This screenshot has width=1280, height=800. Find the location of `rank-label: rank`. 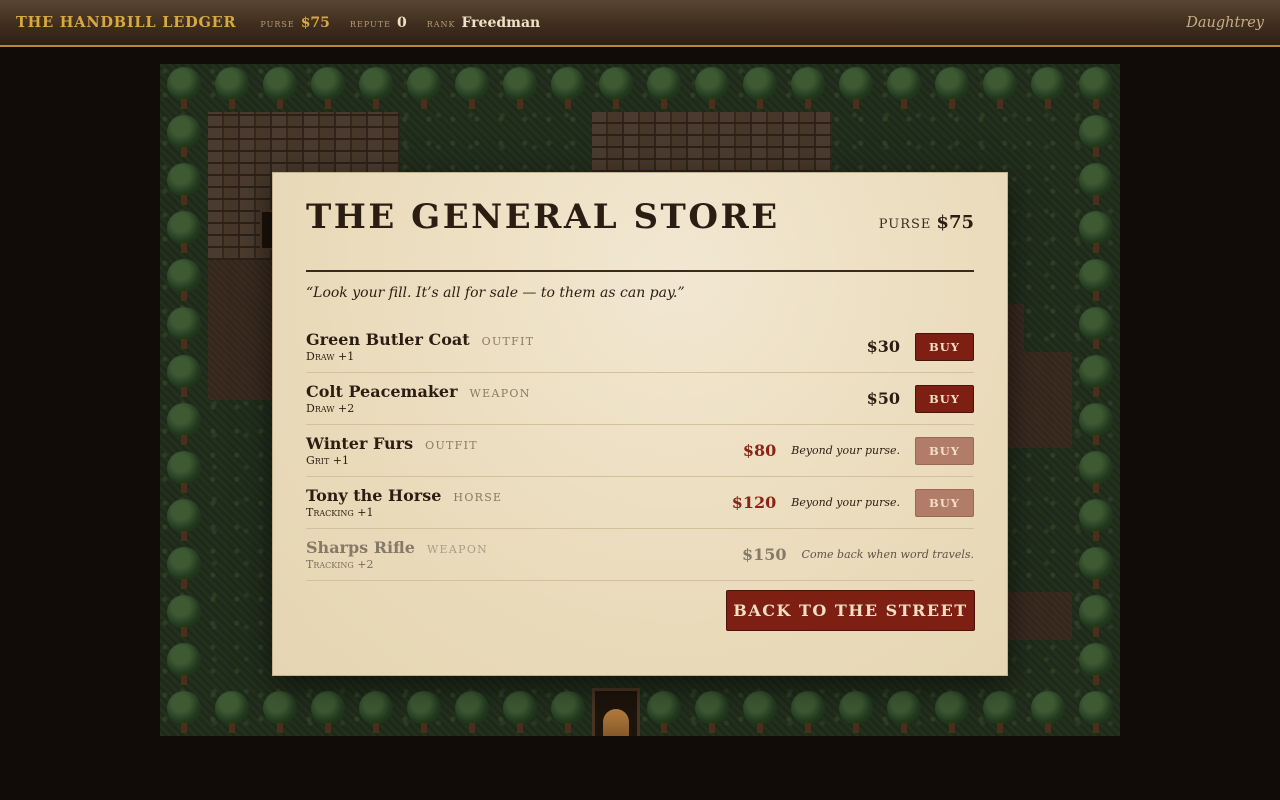

rank-label: rank is located at coordinates (441, 23).